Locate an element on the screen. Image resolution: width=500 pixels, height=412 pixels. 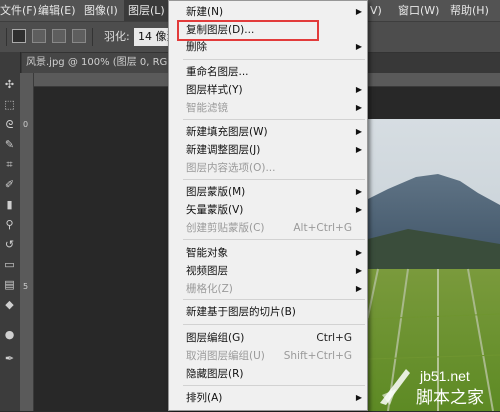
menu-window: 窗口(W) is located at coordinates (418, 10).